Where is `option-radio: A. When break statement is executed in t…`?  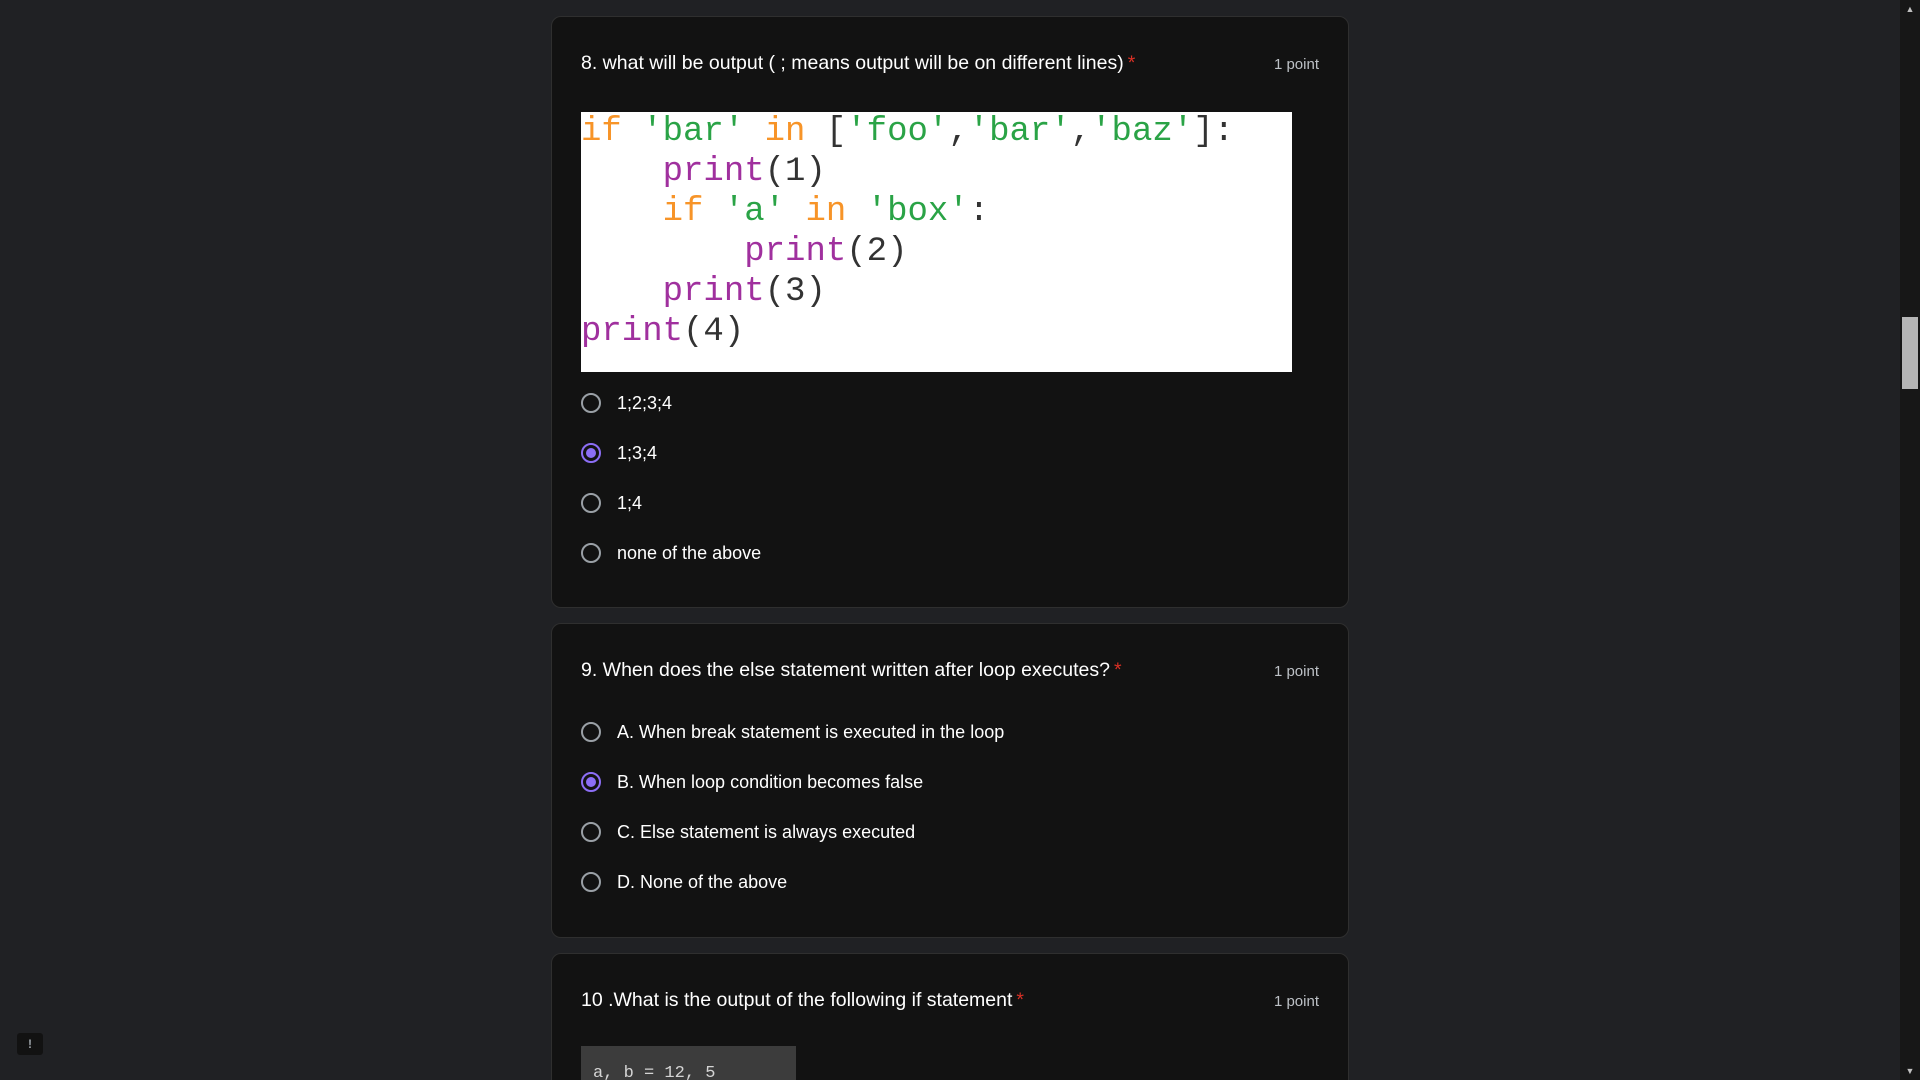
option-radio: A. When break statement is executed in t… is located at coordinates (792, 732).